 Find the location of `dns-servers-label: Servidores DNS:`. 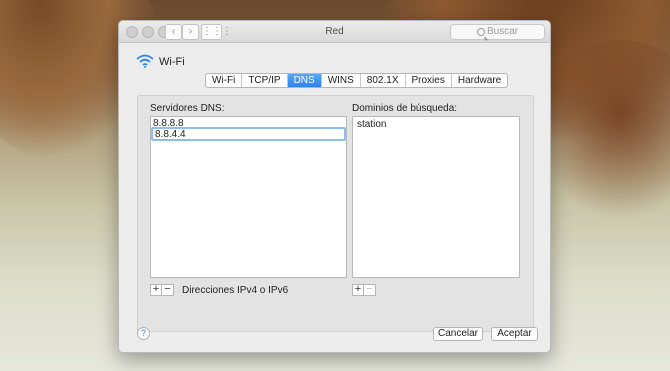

dns-servers-label: Servidores DNS: is located at coordinates (187, 108).